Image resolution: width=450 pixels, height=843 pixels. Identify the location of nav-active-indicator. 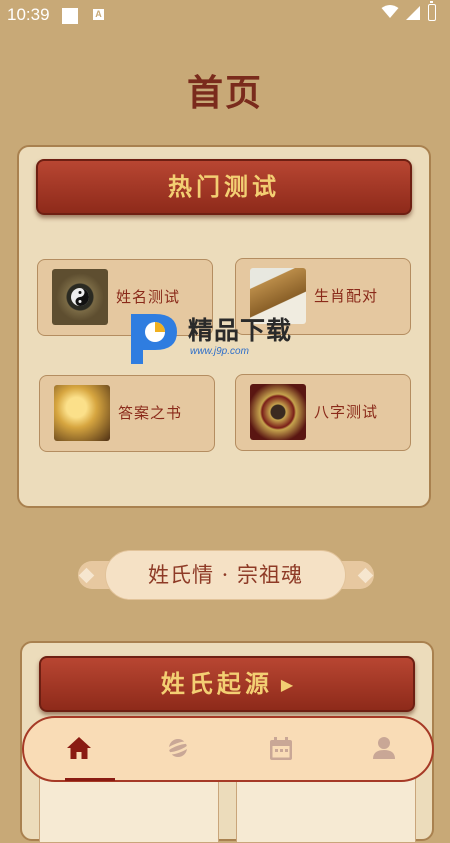
(90, 779).